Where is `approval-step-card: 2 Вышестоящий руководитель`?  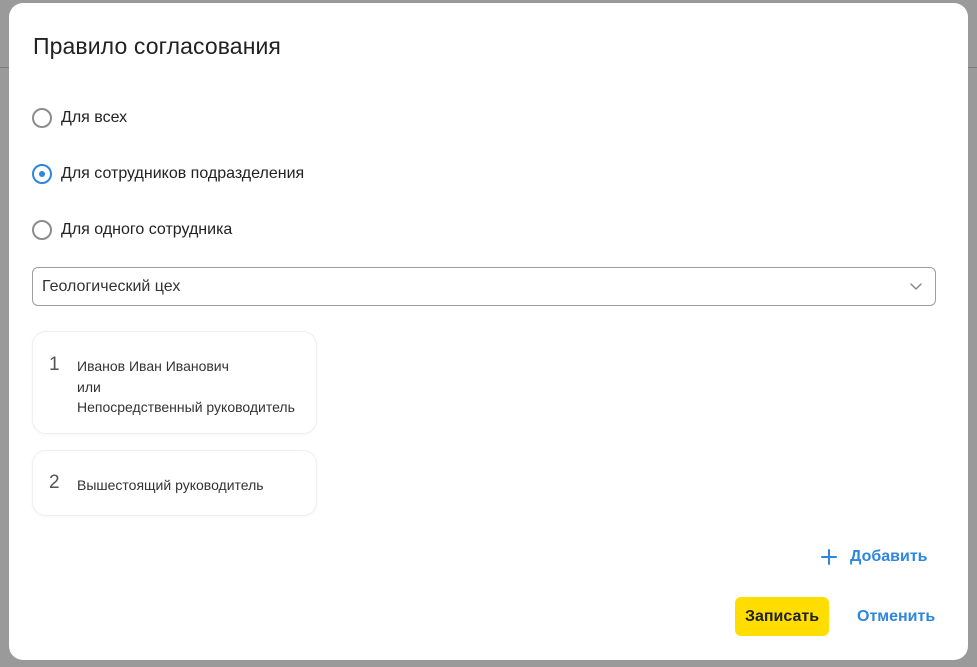 approval-step-card: 2 Вышестоящий руководитель is located at coordinates (174, 483).